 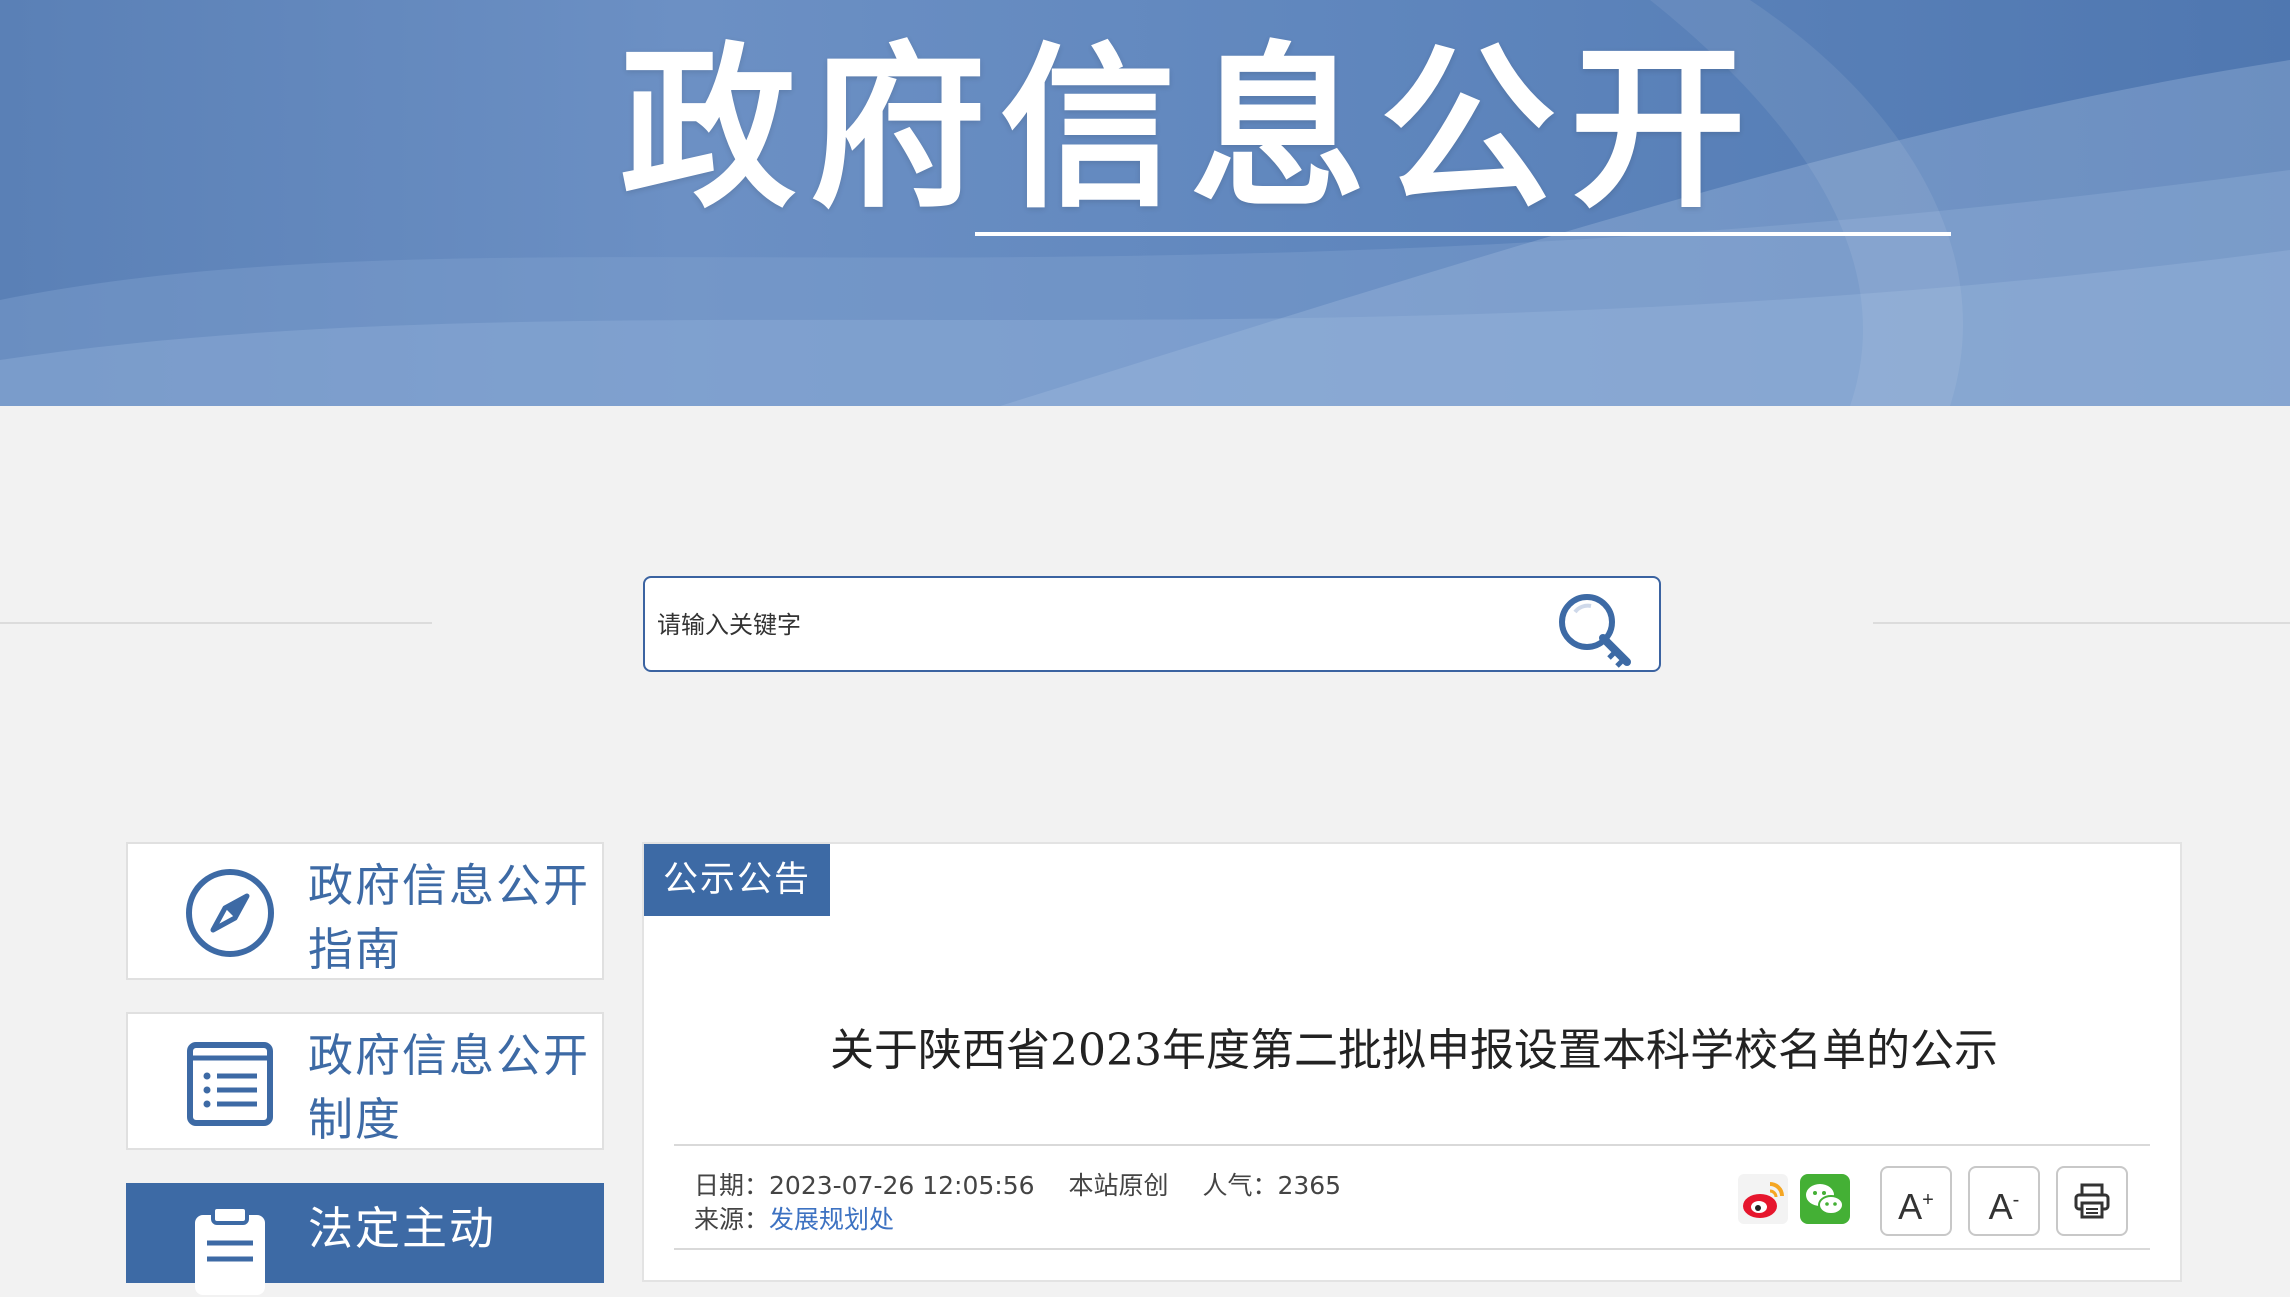 What do you see at coordinates (1190, 129) in the screenshot?
I see `banner-title: 政府信息公开` at bounding box center [1190, 129].